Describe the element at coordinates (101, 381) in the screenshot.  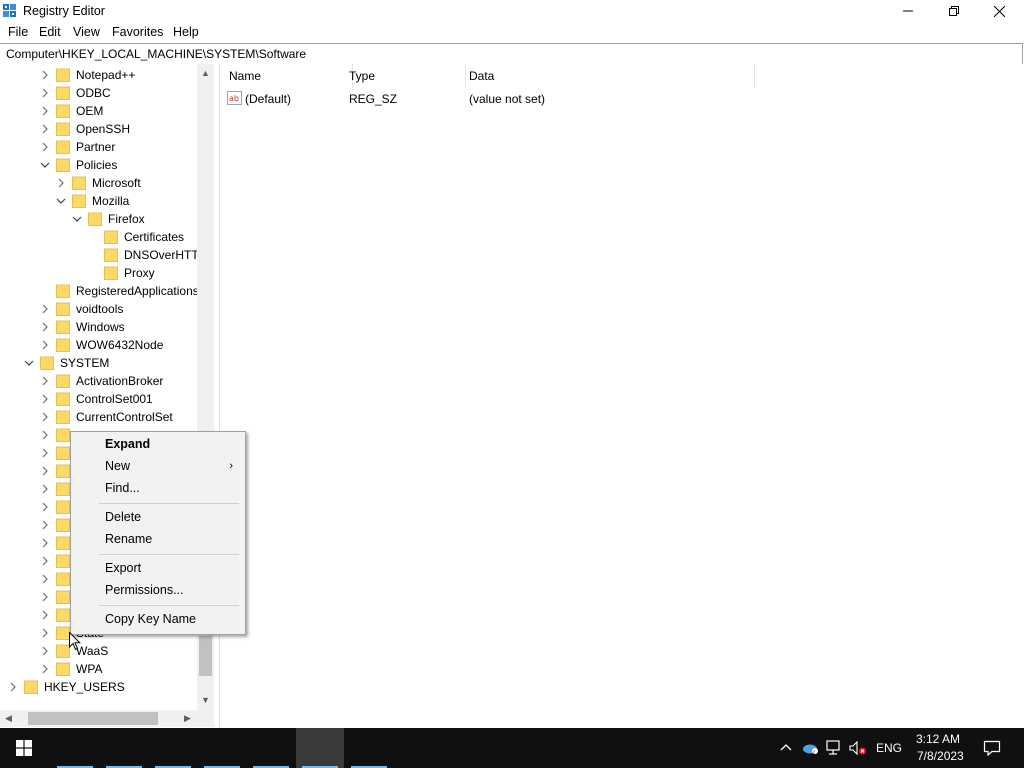
I see `tree-item: ActivationBroker` at that location.